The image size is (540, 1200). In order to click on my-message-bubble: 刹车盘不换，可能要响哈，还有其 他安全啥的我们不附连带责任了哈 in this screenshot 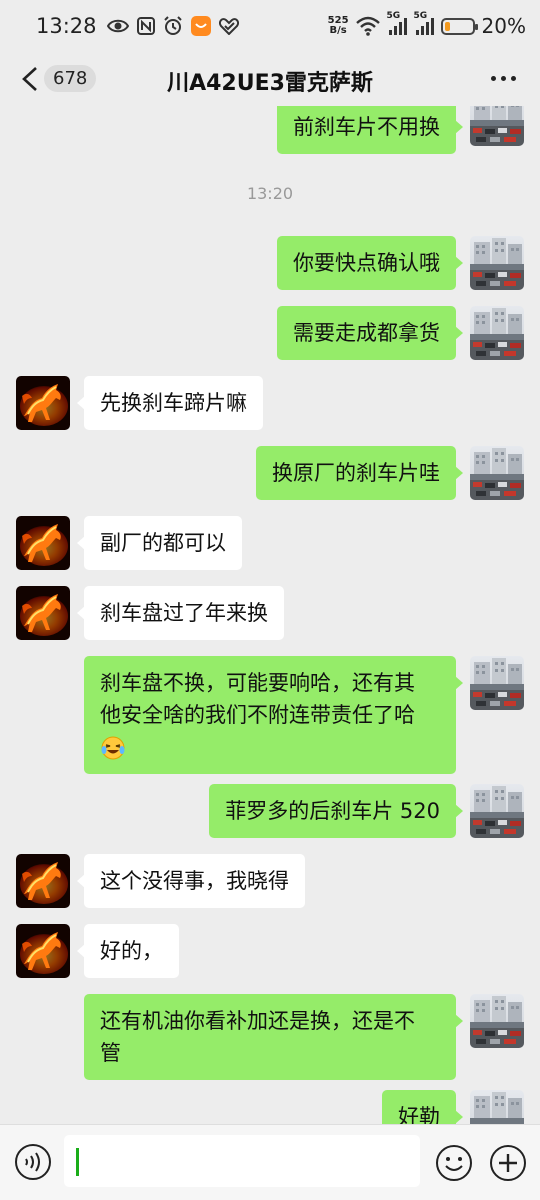, I will do `click(273, 715)`.